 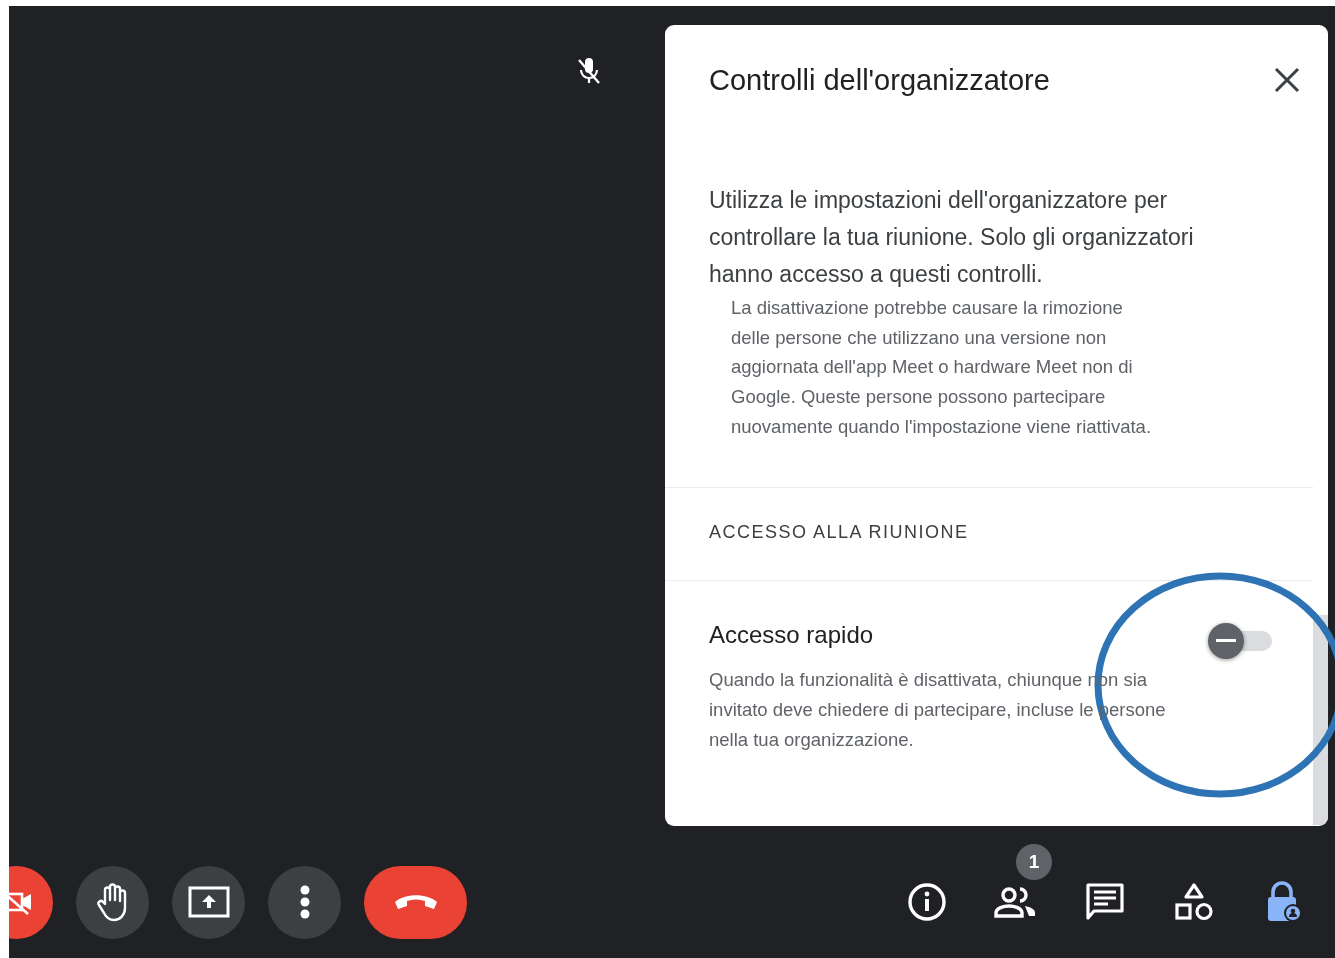 I want to click on hang-up-icon, so click(x=415, y=902).